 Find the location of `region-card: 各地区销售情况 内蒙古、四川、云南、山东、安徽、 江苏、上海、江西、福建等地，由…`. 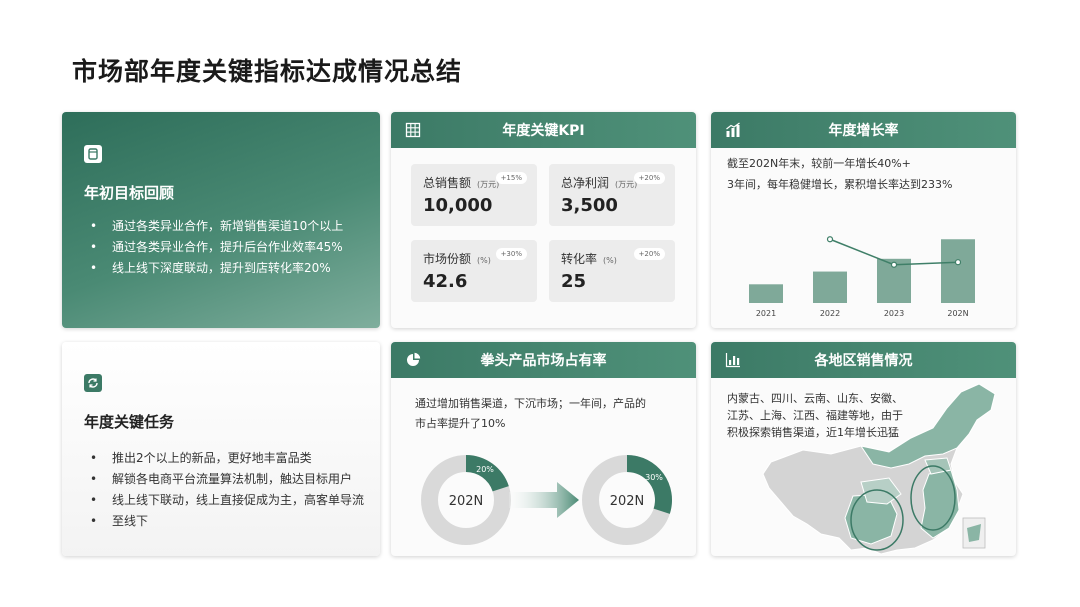

region-card: 各地区销售情况 内蒙古、四川、云南、山东、安徽、 江苏、上海、江西、福建等地，由… is located at coordinates (863, 449).